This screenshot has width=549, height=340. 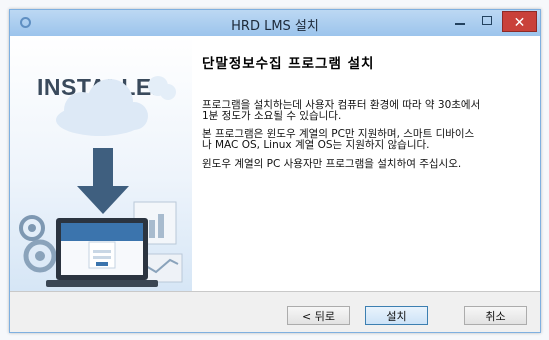 I want to click on install-button: 설치, so click(x=396, y=315).